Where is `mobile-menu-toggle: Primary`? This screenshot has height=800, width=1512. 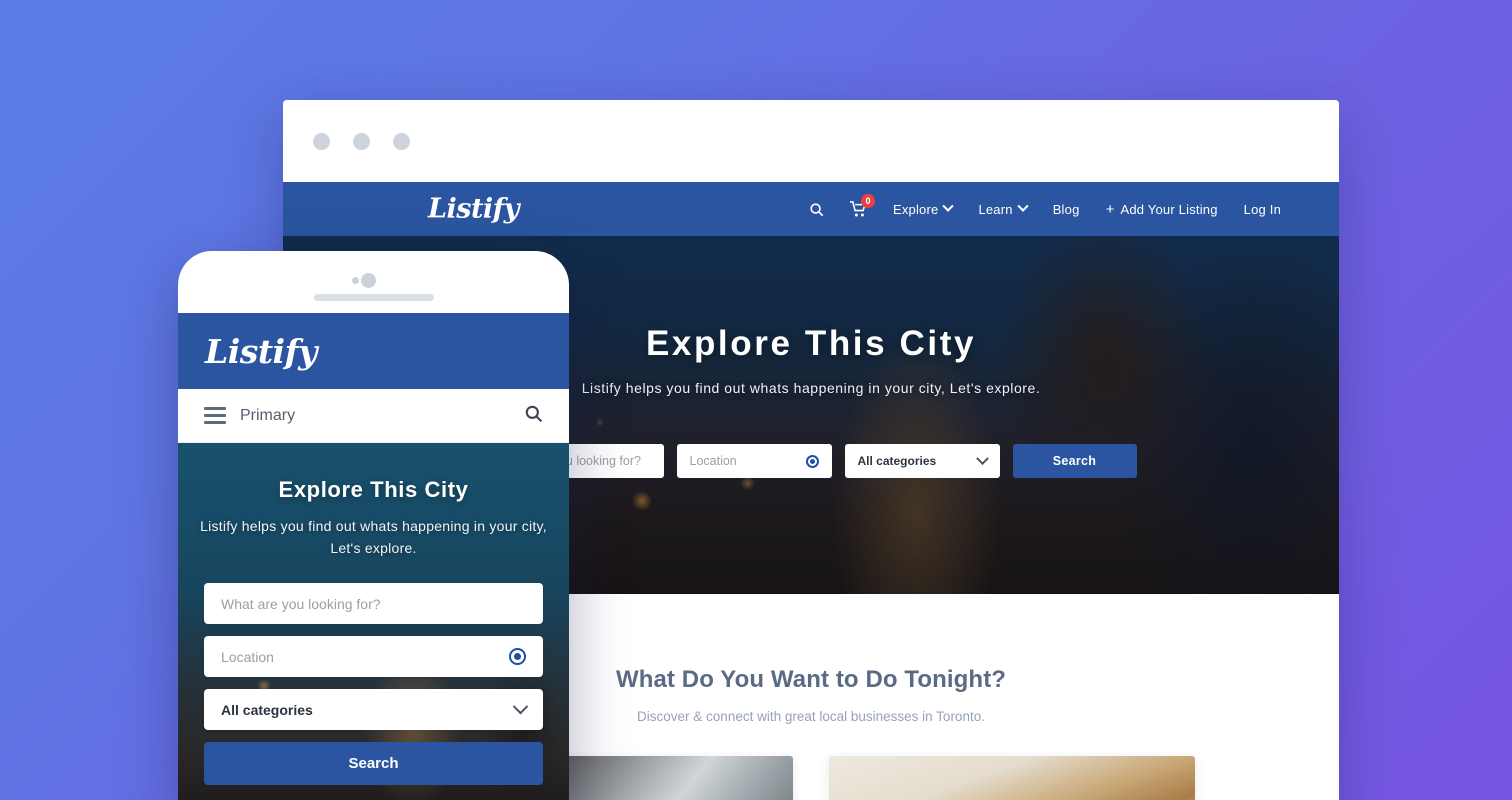
mobile-menu-toggle: Primary is located at coordinates (249, 416).